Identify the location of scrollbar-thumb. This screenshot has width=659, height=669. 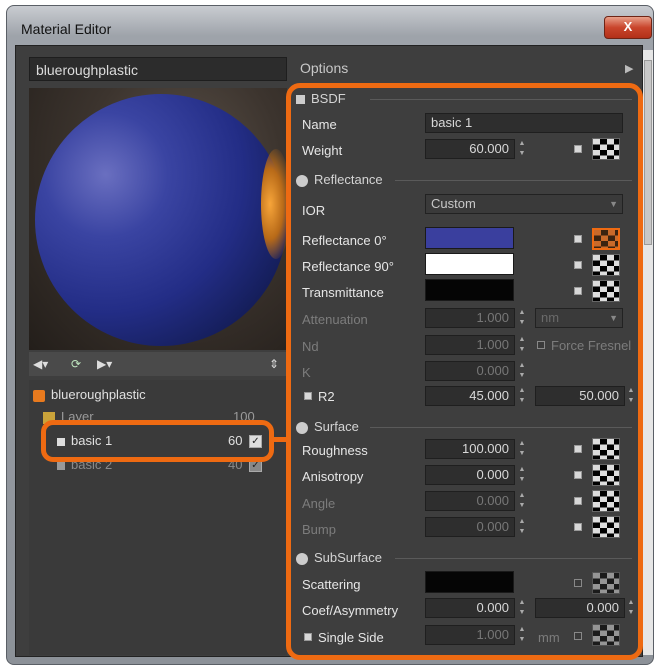
(648, 152).